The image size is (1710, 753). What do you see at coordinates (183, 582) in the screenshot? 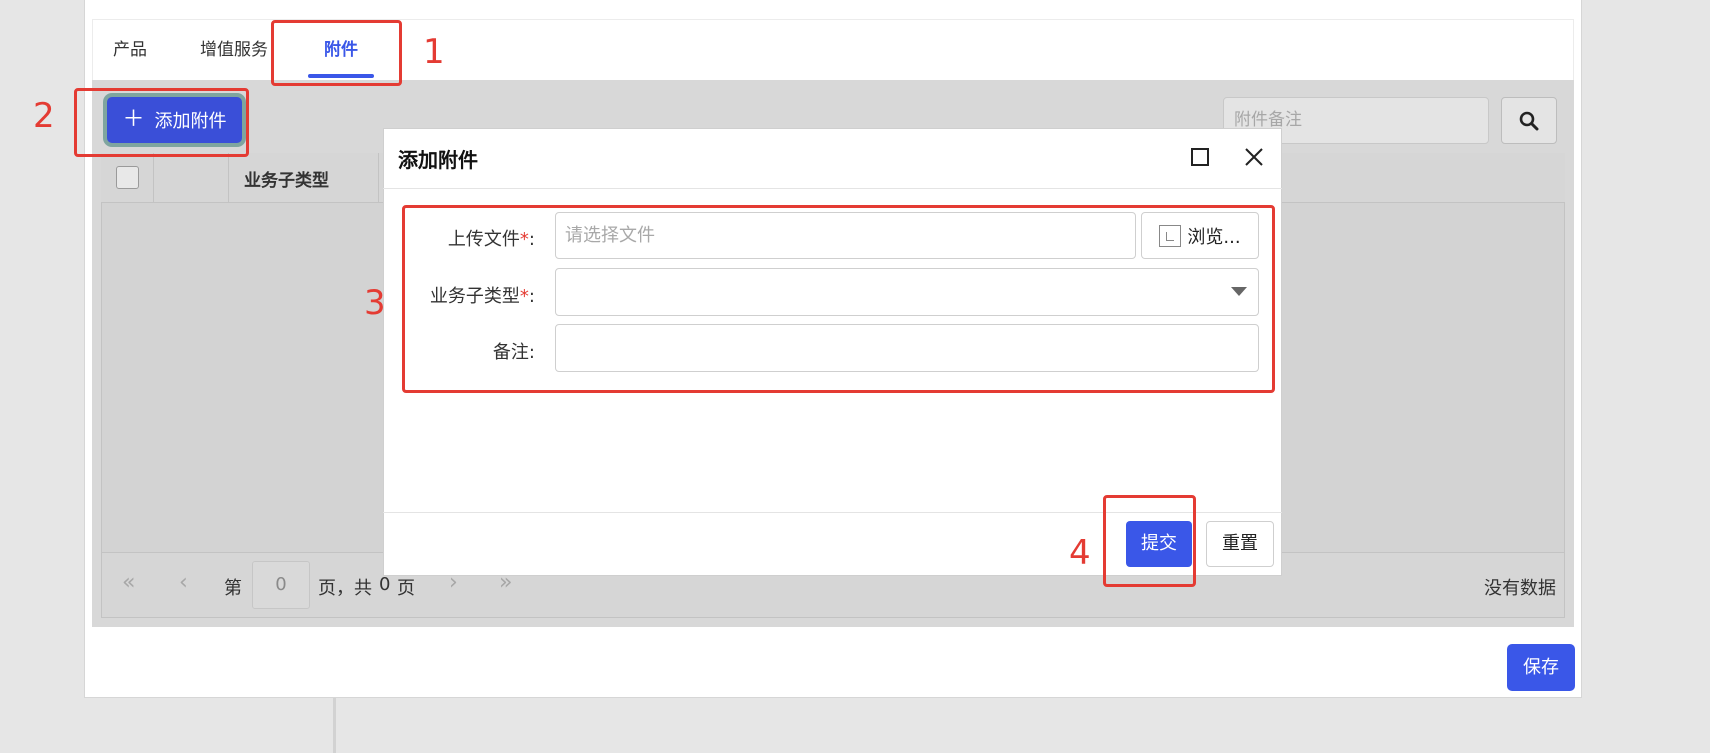
I see `prev-page-icon: ‹` at bounding box center [183, 582].